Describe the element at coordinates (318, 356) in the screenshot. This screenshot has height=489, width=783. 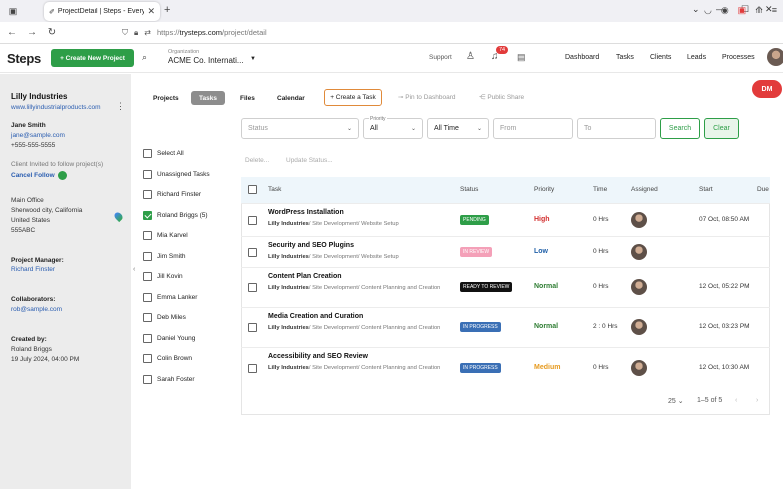
I see `task-title-link: Accessibility and SEO Review` at that location.